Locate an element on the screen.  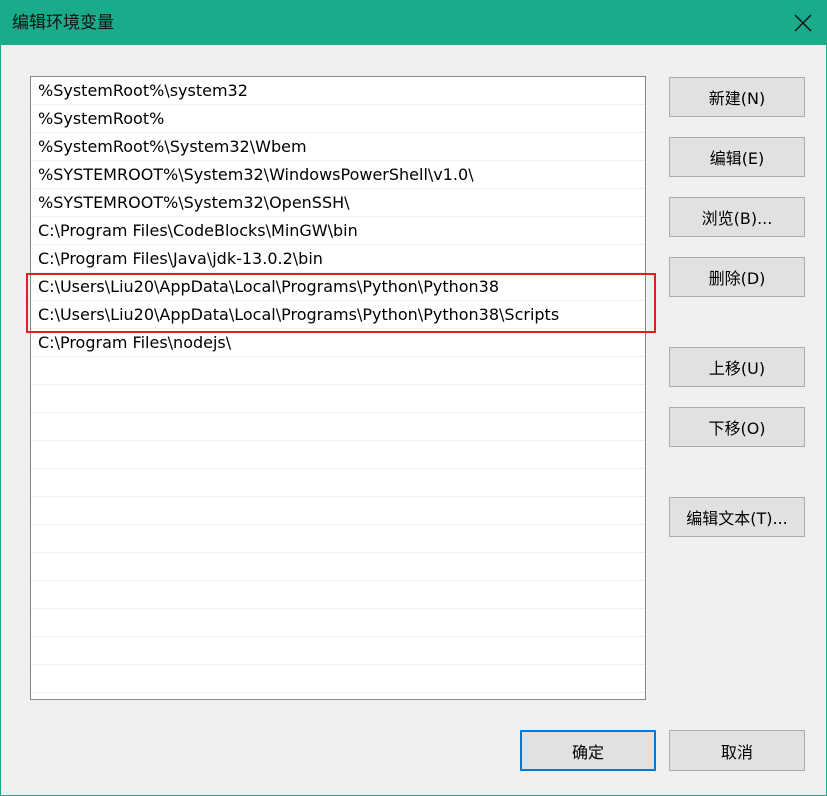
move-up-button: 上移(U) is located at coordinates (737, 367).